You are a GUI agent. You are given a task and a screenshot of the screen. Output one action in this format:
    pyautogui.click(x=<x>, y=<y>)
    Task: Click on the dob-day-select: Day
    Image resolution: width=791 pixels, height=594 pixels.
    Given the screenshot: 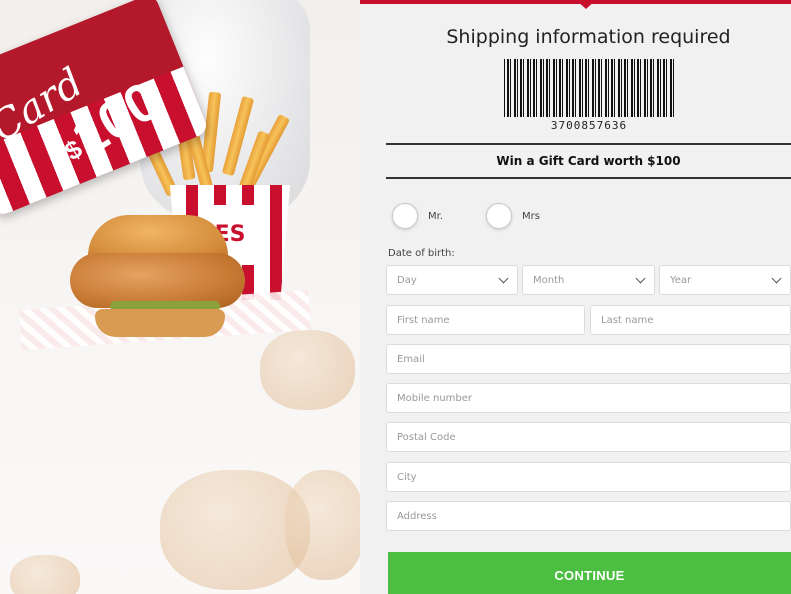 What is the action you would take?
    pyautogui.click(x=452, y=280)
    